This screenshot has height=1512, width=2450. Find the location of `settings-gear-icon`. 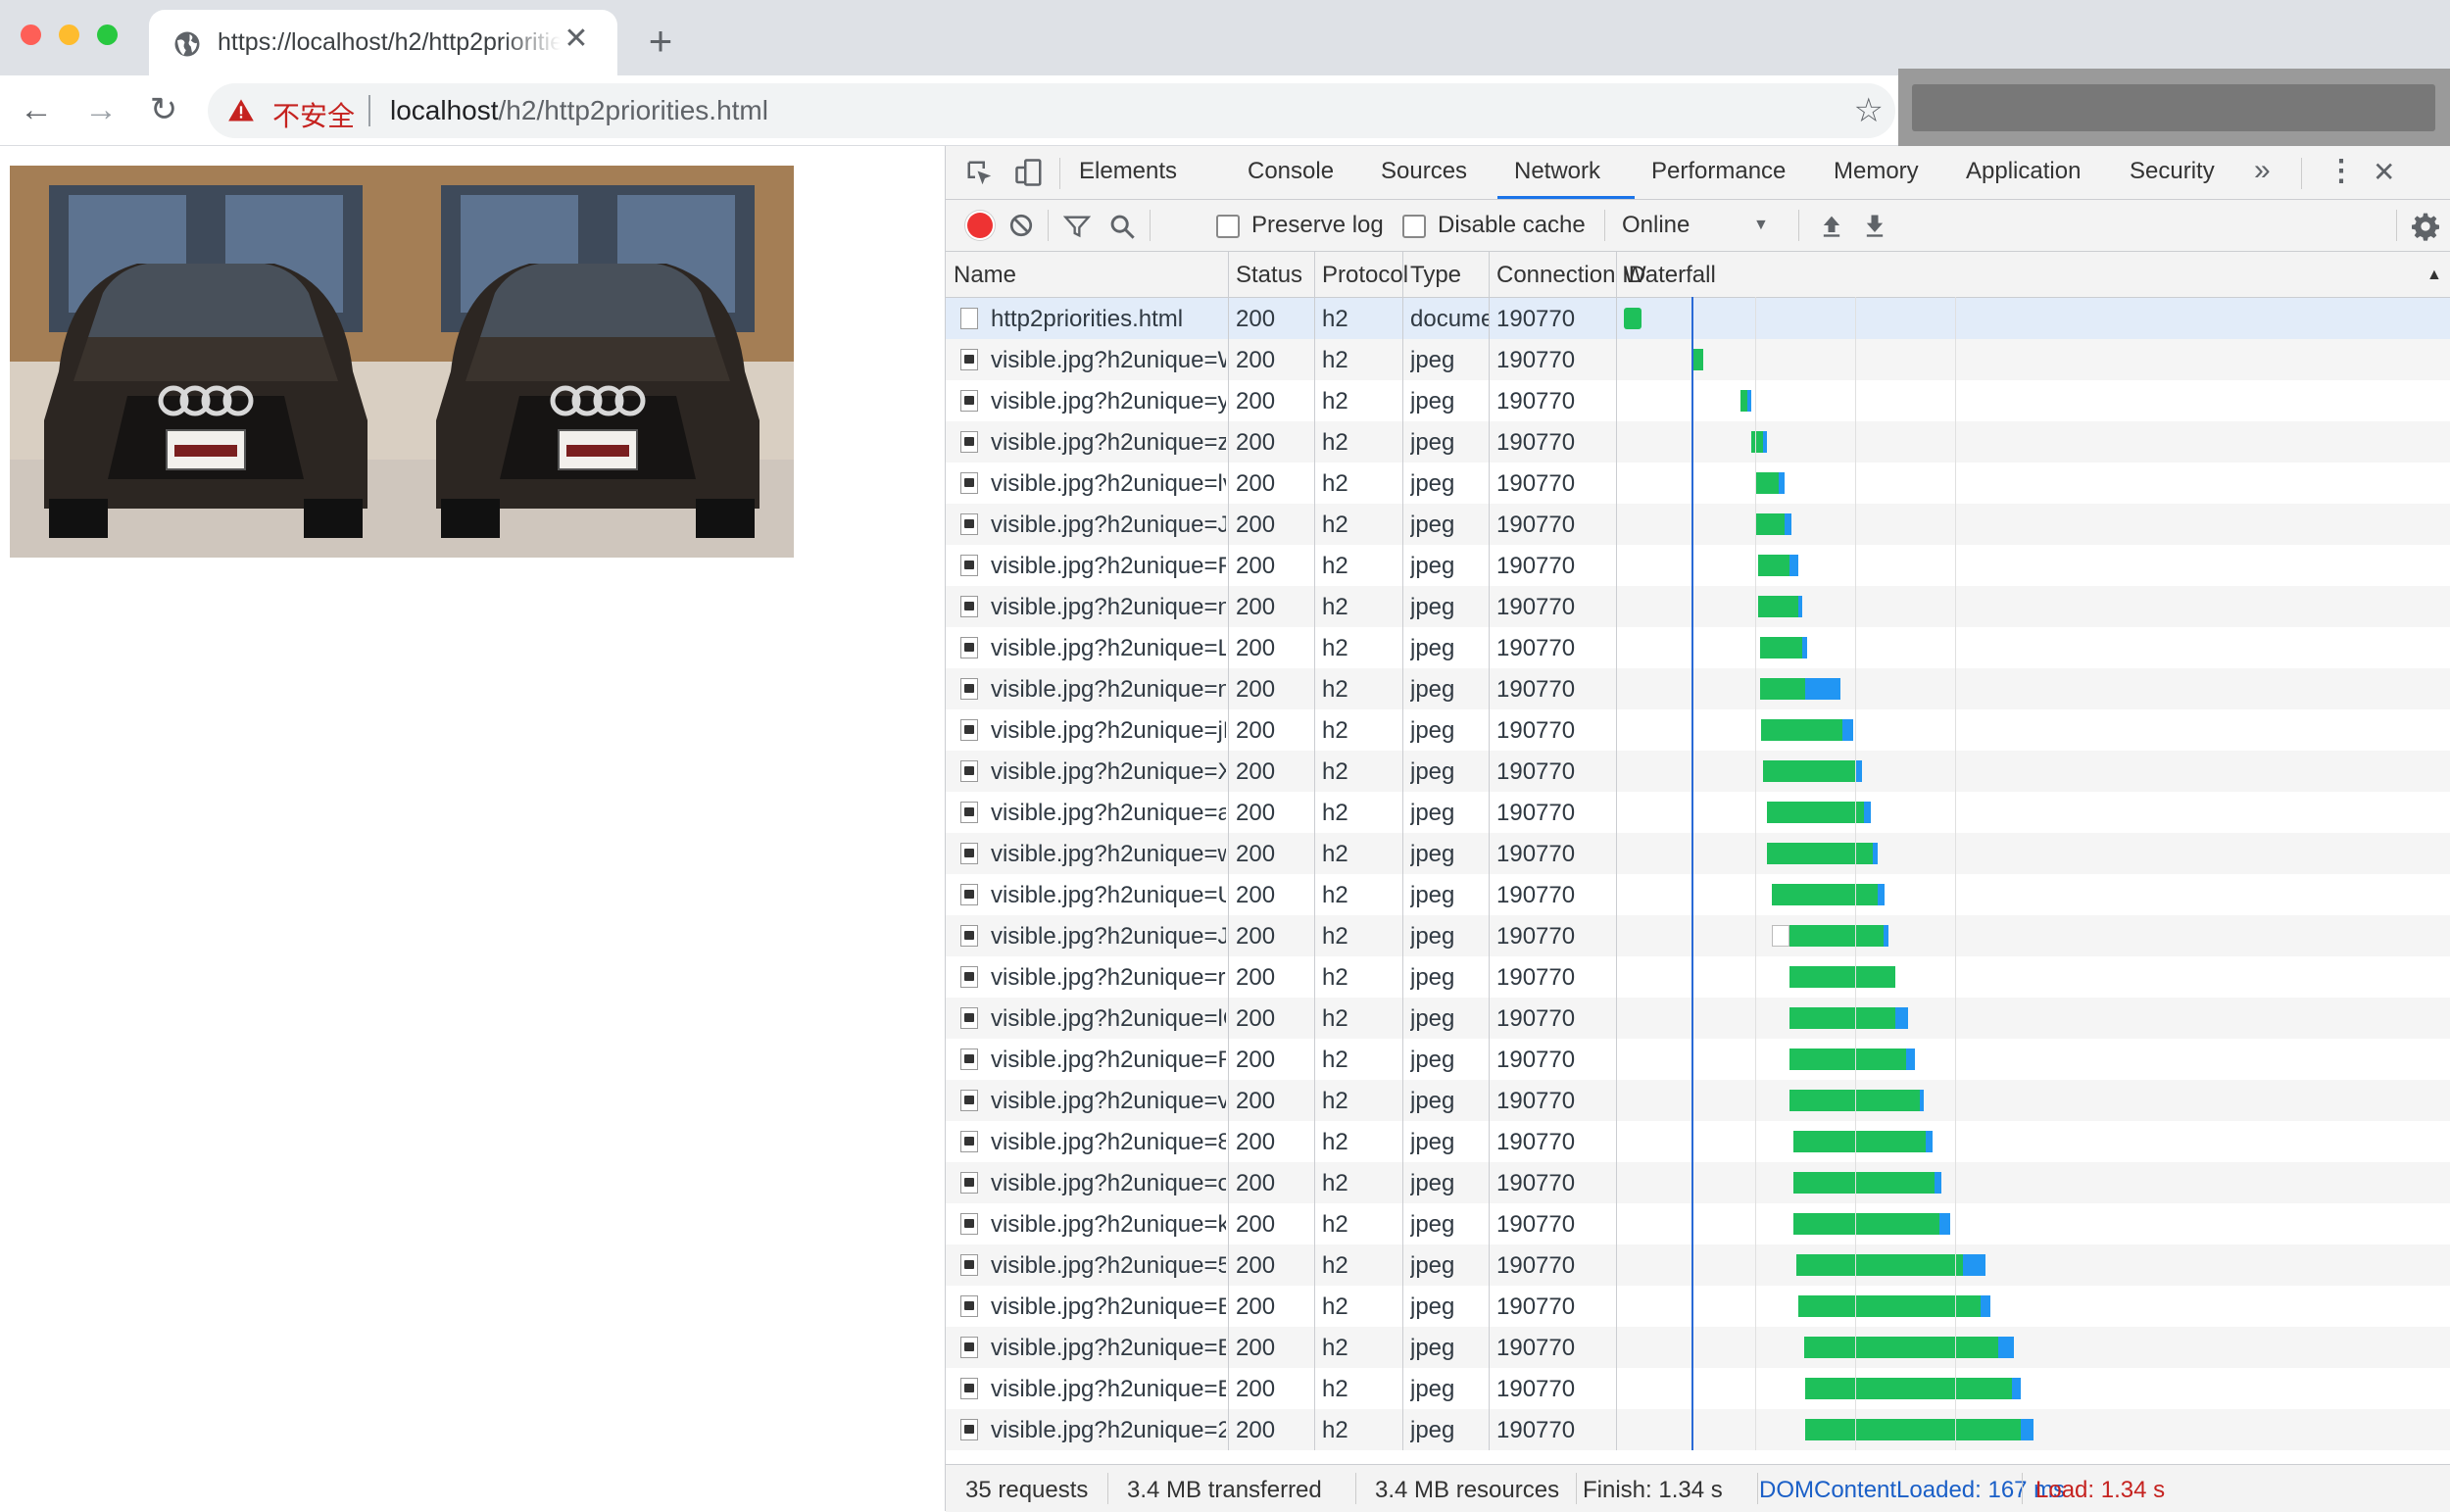

settings-gear-icon is located at coordinates (2425, 226).